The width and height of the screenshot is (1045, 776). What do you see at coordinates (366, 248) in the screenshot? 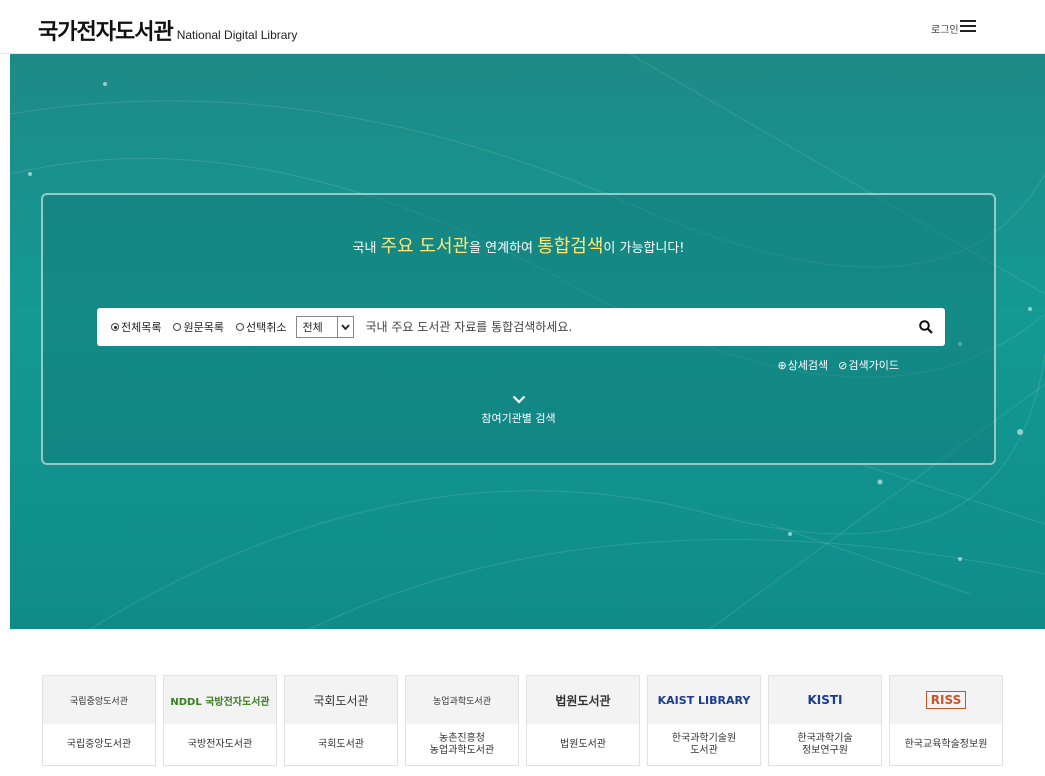
I see `headline-text: 국내` at bounding box center [366, 248].